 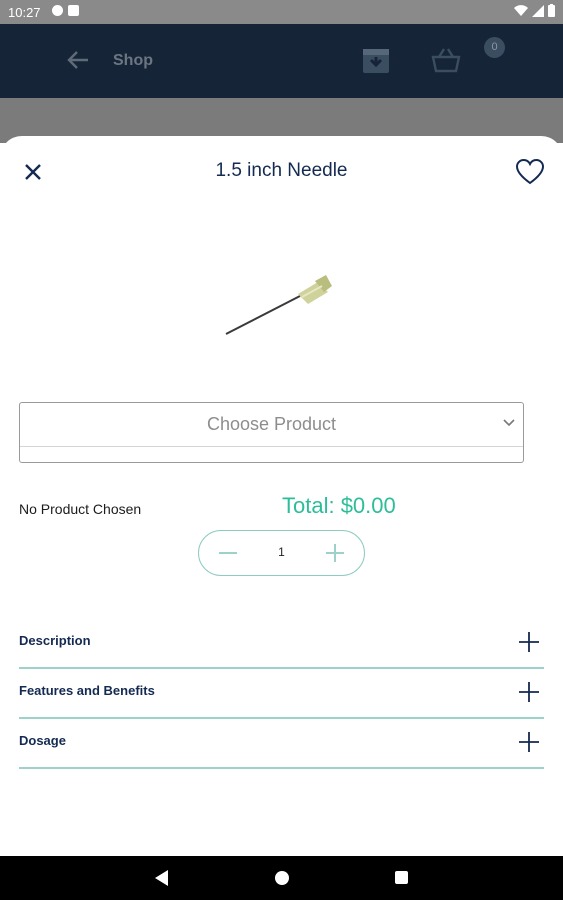 I want to click on needle-image, so click(x=278, y=305).